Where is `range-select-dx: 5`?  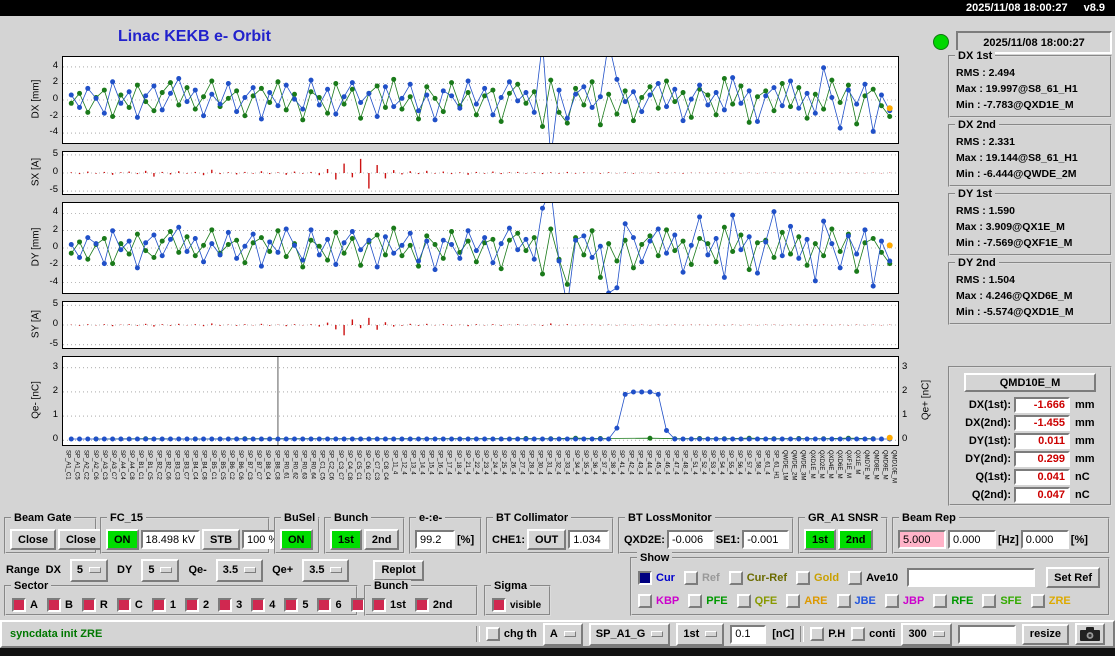 range-select-dx: 5 is located at coordinates (89, 570).